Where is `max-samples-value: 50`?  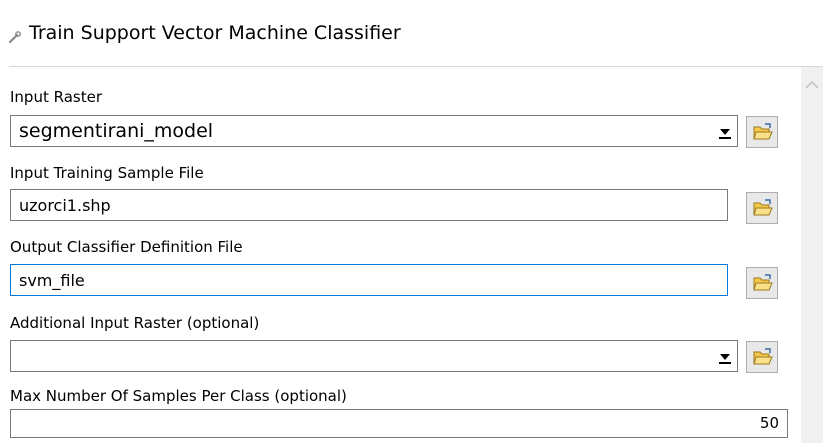
max-samples-value: 50 is located at coordinates (769, 423).